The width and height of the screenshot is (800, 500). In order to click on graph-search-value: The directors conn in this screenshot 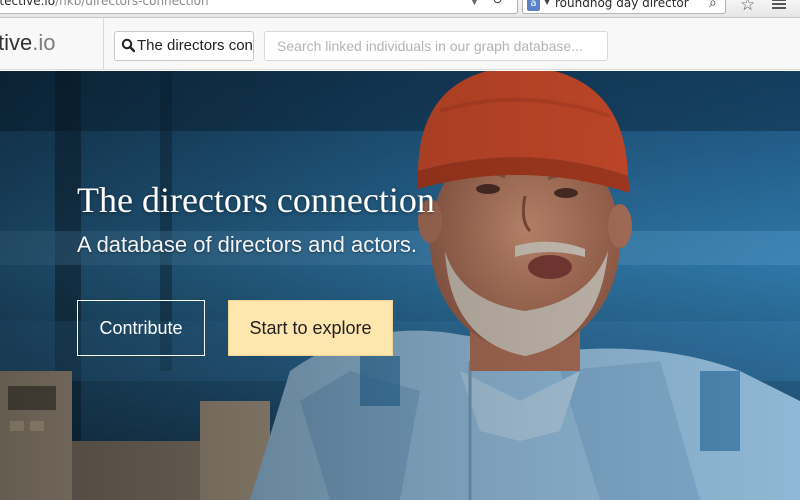, I will do `click(195, 45)`.